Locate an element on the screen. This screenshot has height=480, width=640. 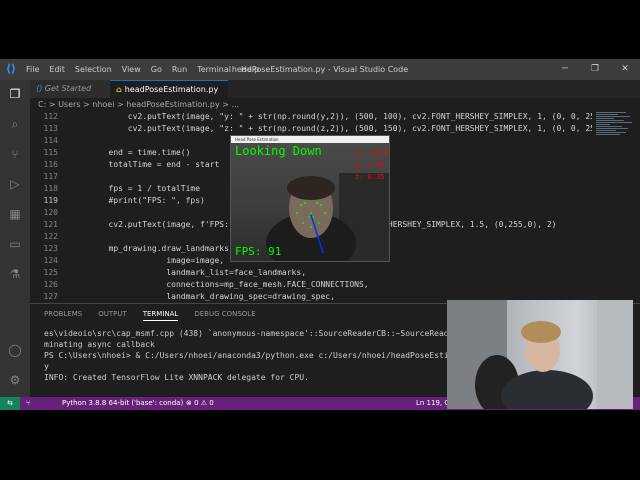
line-number: 118 is located at coordinates (50, 188).